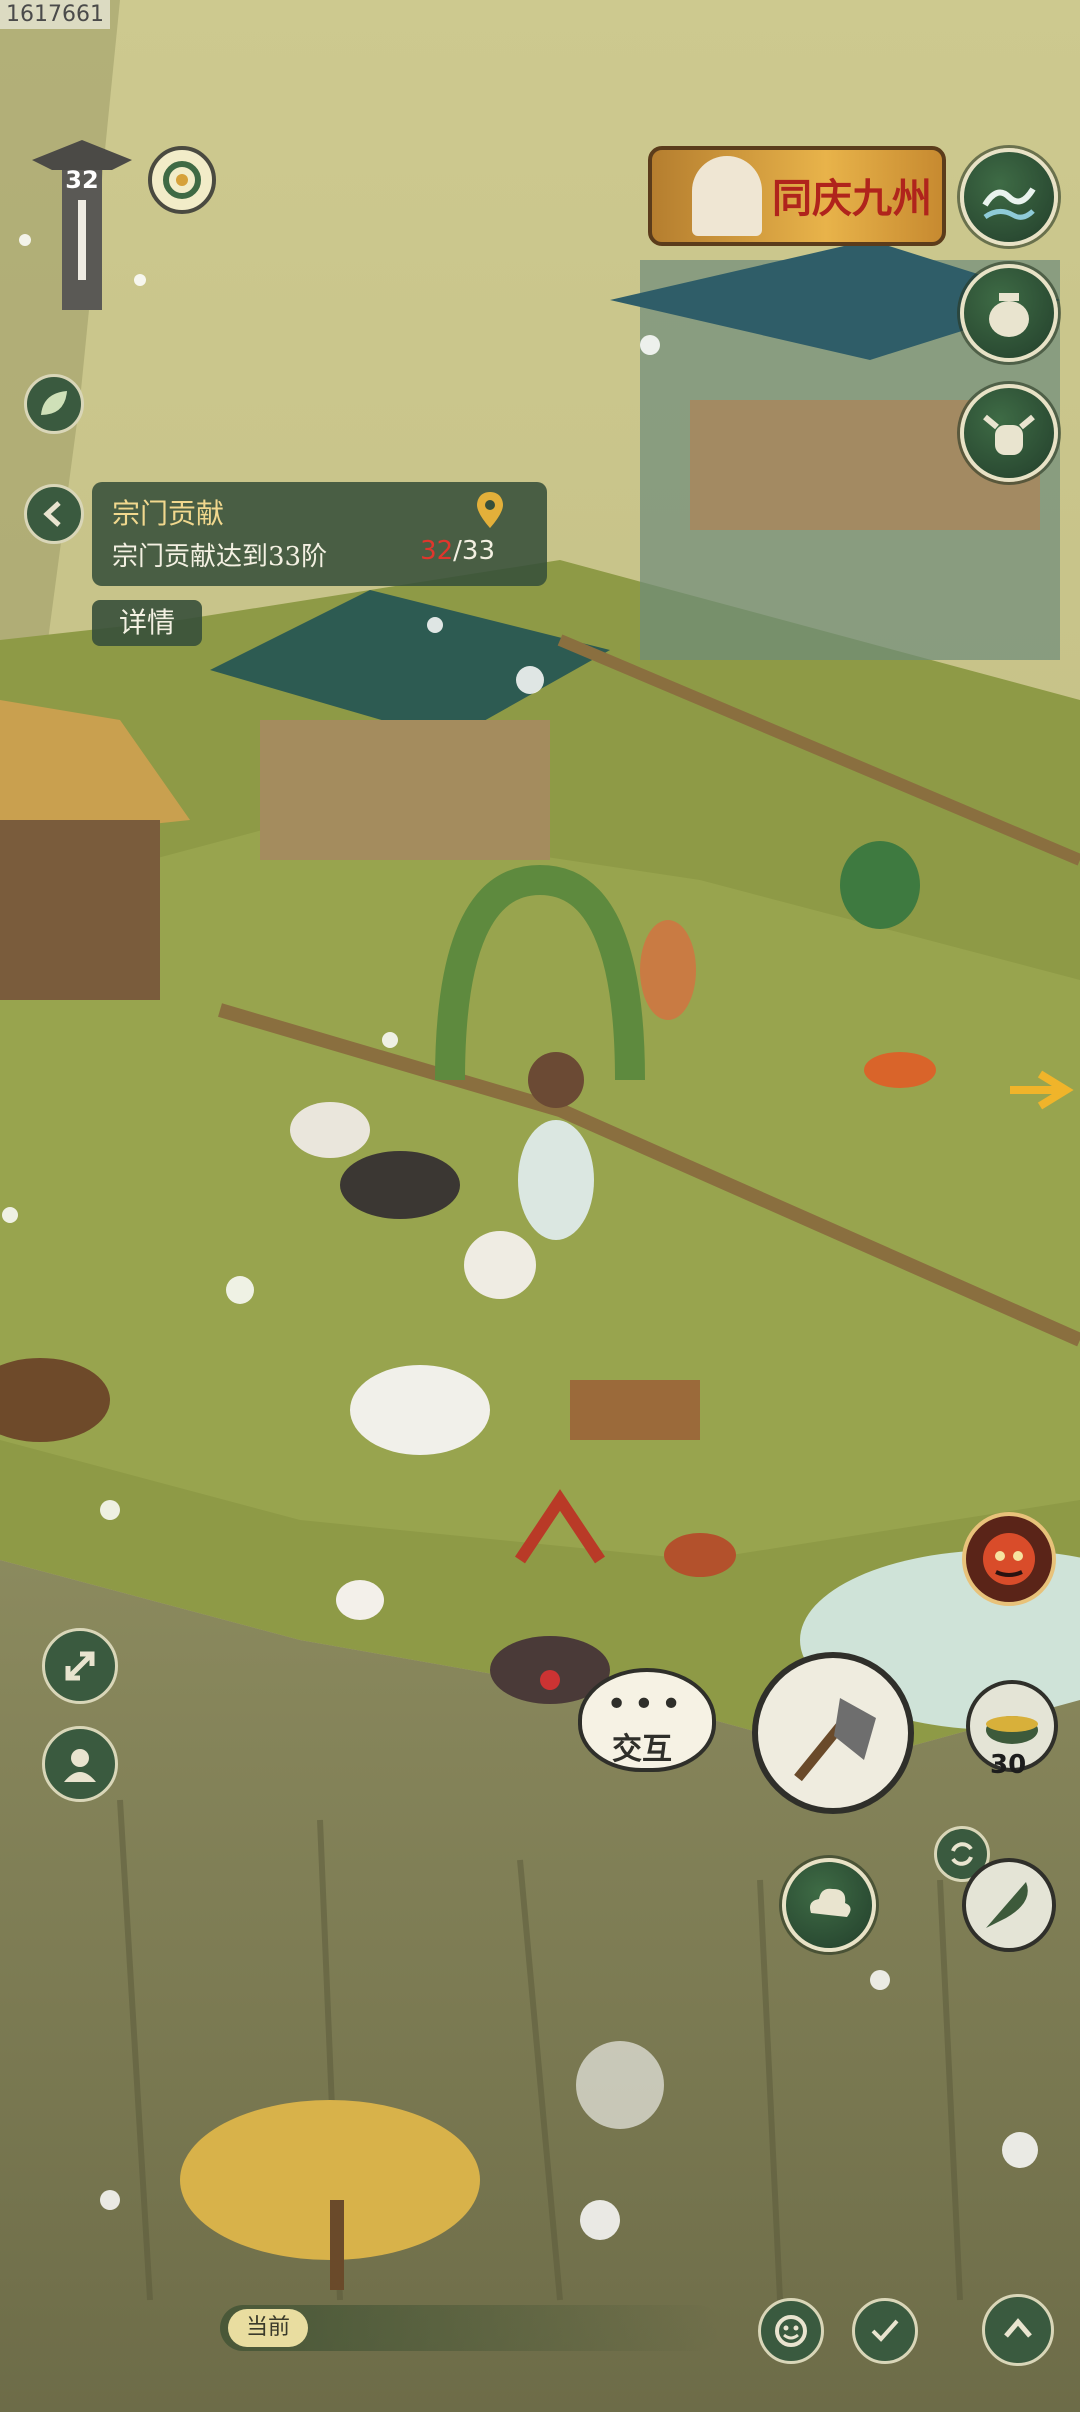 Image resolution: width=1080 pixels, height=2412 pixels. What do you see at coordinates (835, 1740) in the screenshot?
I see `axe-icon` at bounding box center [835, 1740].